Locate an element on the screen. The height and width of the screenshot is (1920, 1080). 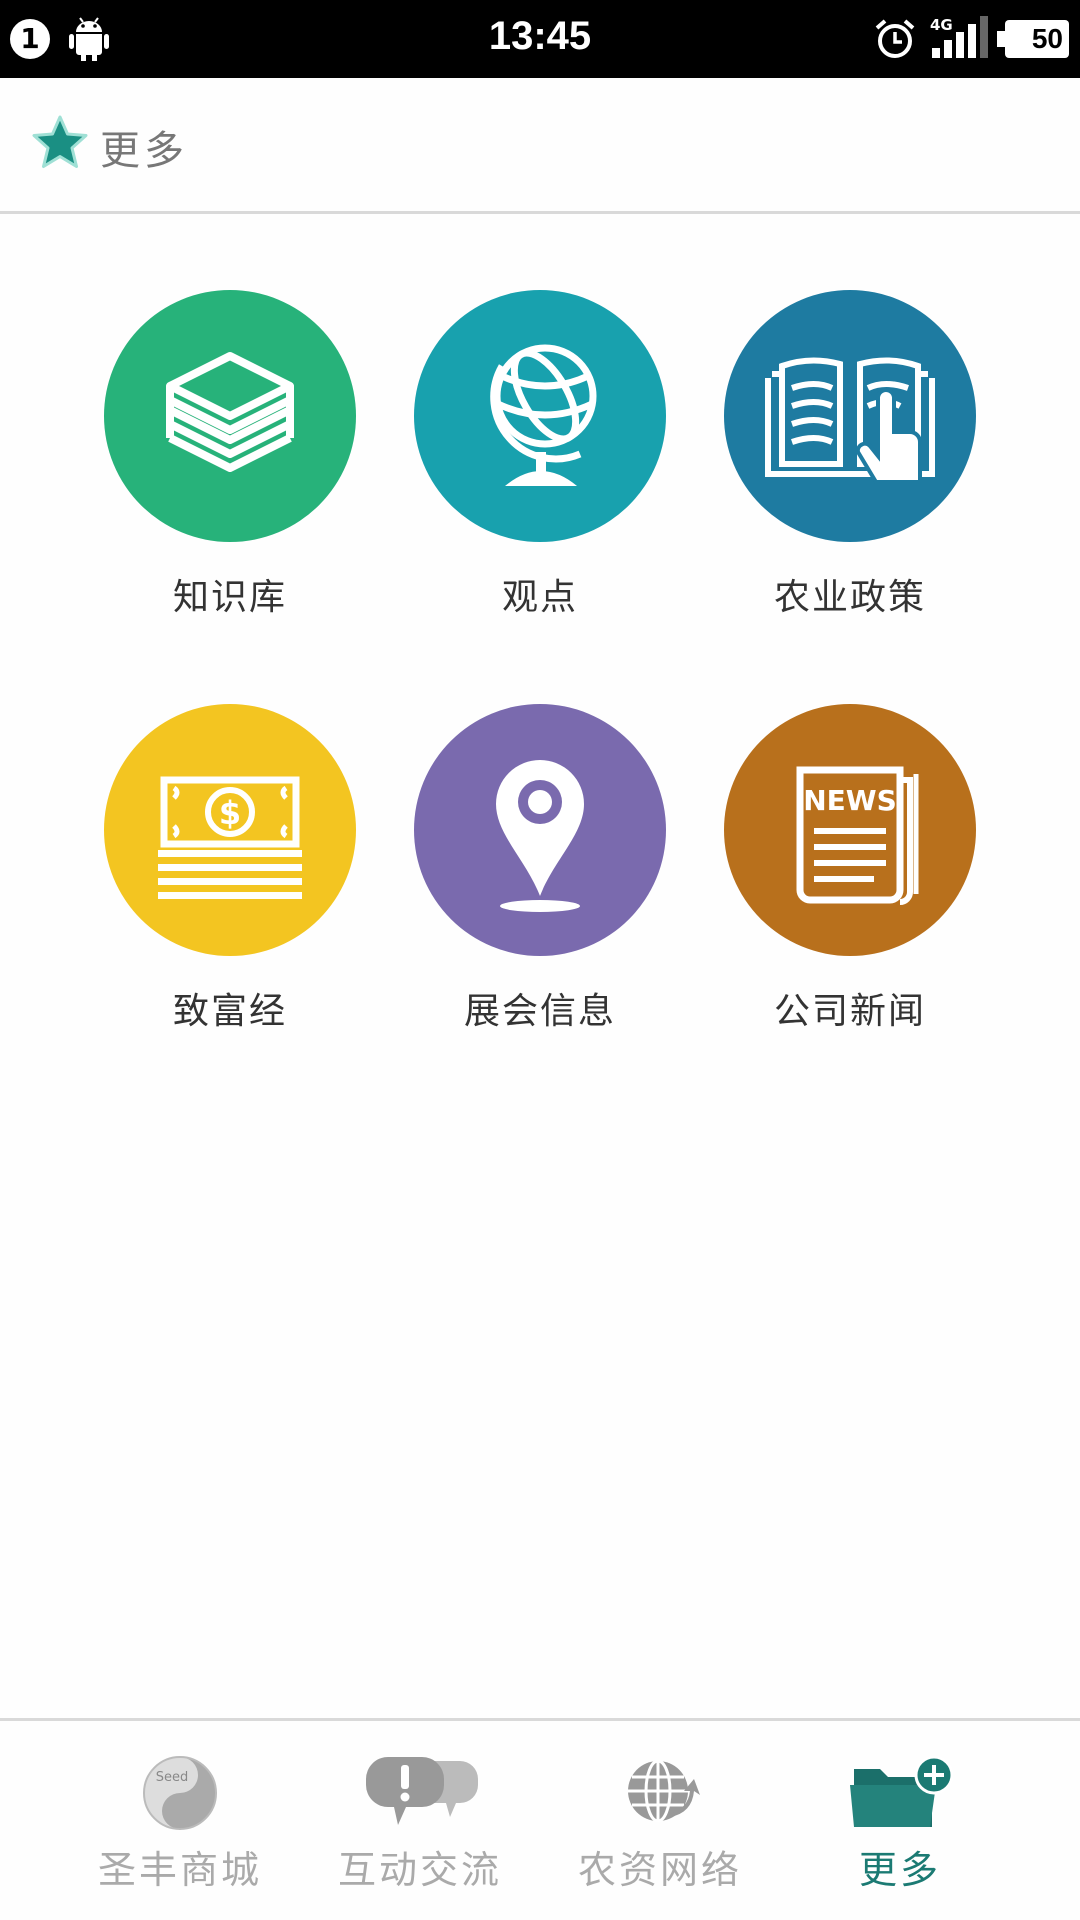
folder-add-icon is located at coordinates (902, 1791).